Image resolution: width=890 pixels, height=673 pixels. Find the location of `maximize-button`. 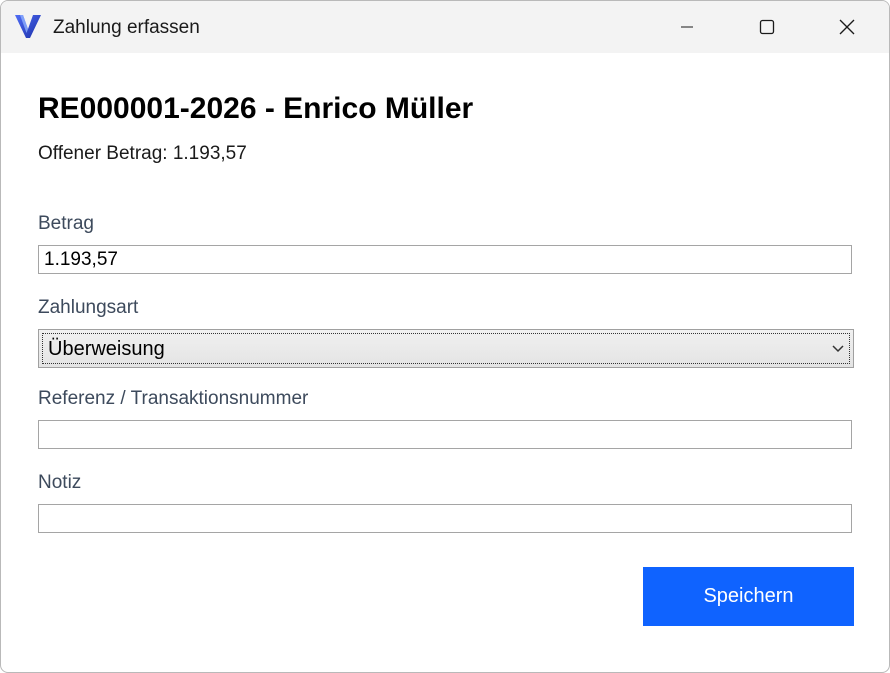

maximize-button is located at coordinates (767, 27).